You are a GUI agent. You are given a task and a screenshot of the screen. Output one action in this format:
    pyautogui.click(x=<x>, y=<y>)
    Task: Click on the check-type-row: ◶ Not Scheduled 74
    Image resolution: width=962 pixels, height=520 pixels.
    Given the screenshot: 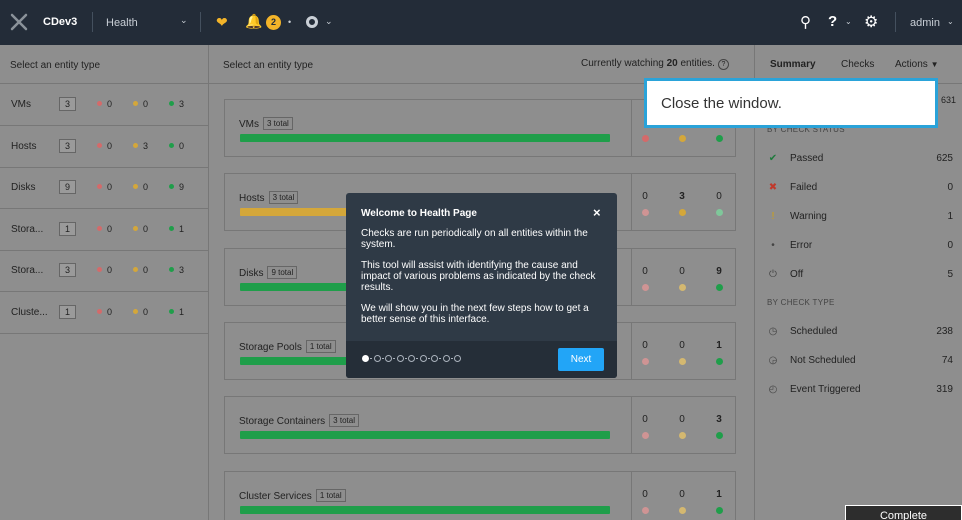 What is the action you would take?
    pyautogui.click(x=860, y=362)
    